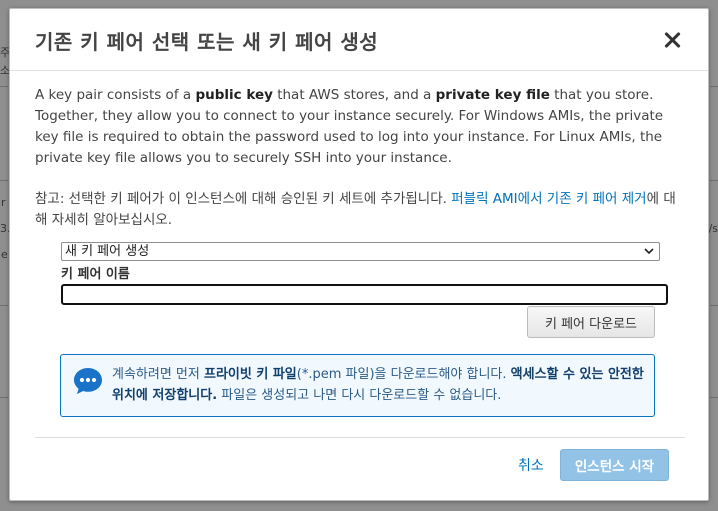 The width and height of the screenshot is (718, 511). What do you see at coordinates (359, 395) in the screenshot?
I see `info-text: 파일은 생성되고 나면 다시 다운로드할 수 없습니다.` at bounding box center [359, 395].